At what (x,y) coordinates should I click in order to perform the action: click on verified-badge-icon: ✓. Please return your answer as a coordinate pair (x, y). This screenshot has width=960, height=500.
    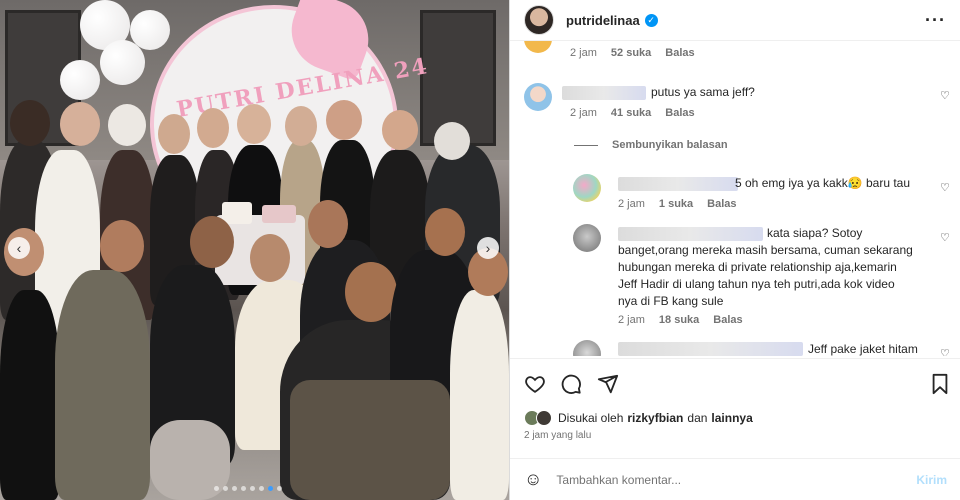
    Looking at the image, I should click on (651, 20).